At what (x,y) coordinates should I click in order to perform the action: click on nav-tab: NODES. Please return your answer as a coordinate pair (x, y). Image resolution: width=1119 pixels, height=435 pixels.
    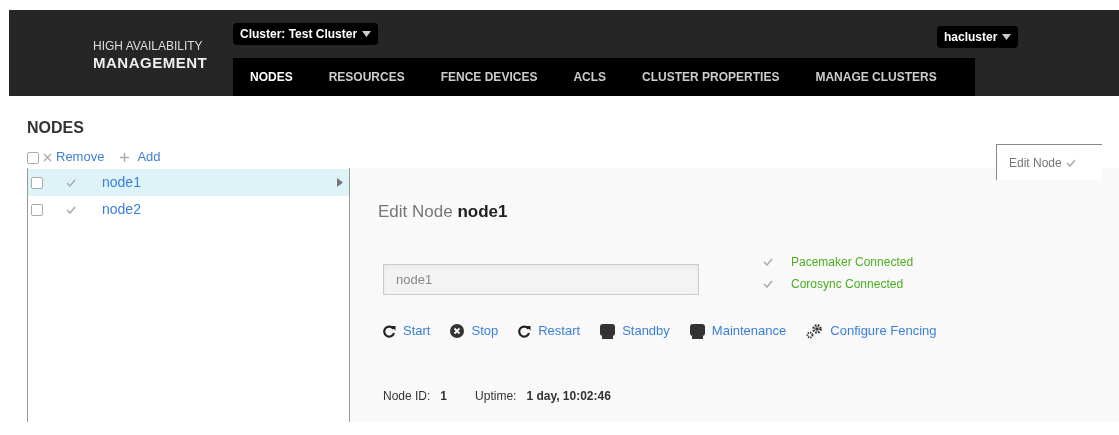
    Looking at the image, I should click on (271, 77).